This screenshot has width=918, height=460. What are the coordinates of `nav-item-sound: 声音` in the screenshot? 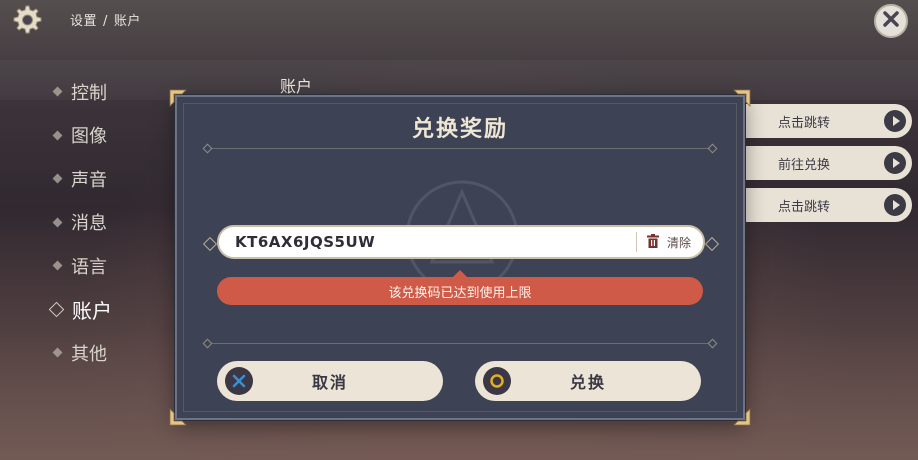 It's located at (113, 179).